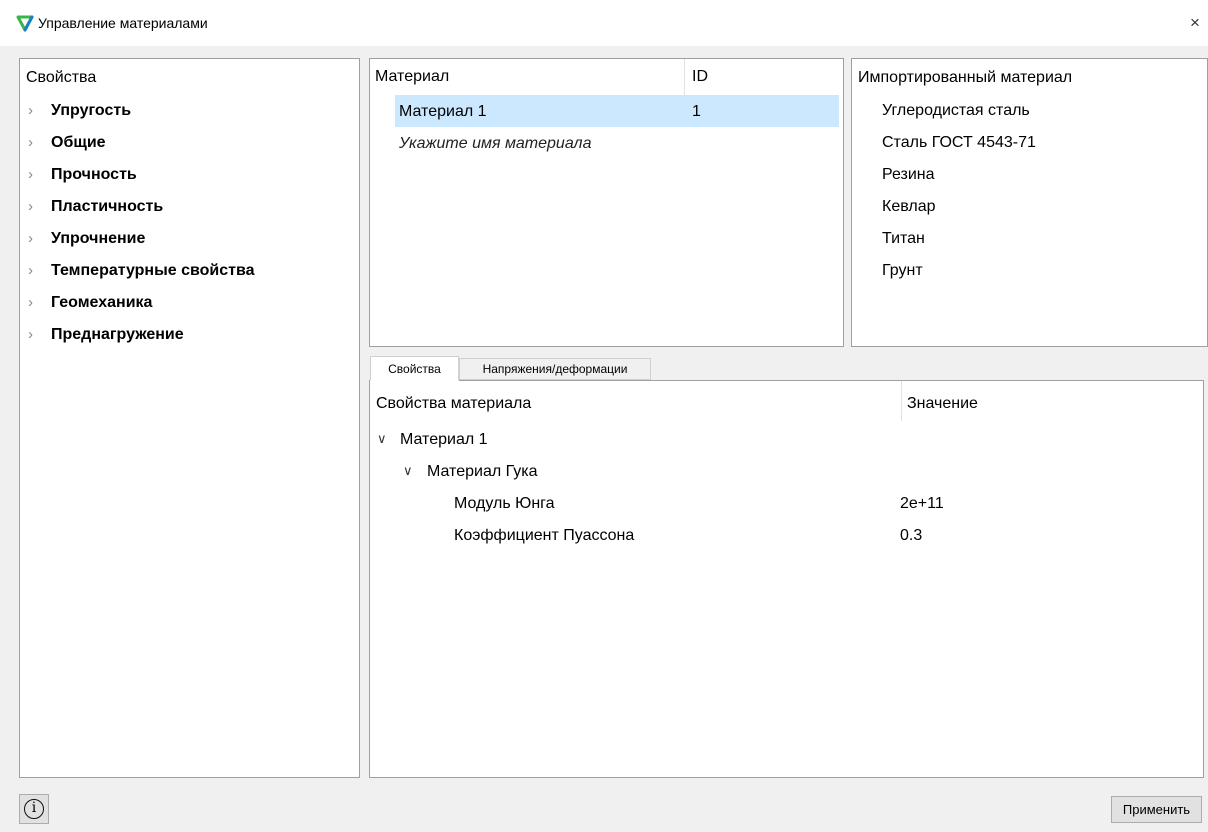 This screenshot has width=1208, height=832. What do you see at coordinates (61, 77) in the screenshot?
I see `properties-header: Свойства` at bounding box center [61, 77].